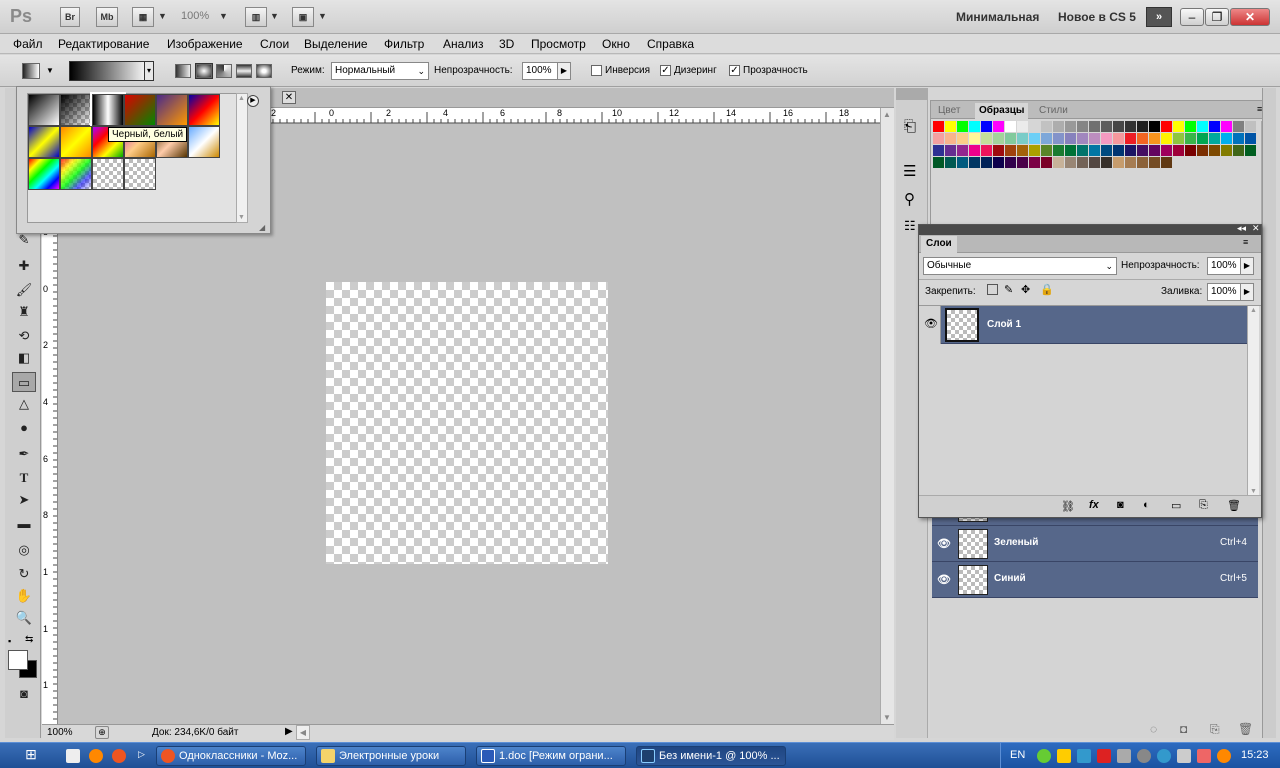 The image size is (1280, 768). What do you see at coordinates (1083, 325) in the screenshot?
I see `layer-row: 👁 Слой 1` at bounding box center [1083, 325].